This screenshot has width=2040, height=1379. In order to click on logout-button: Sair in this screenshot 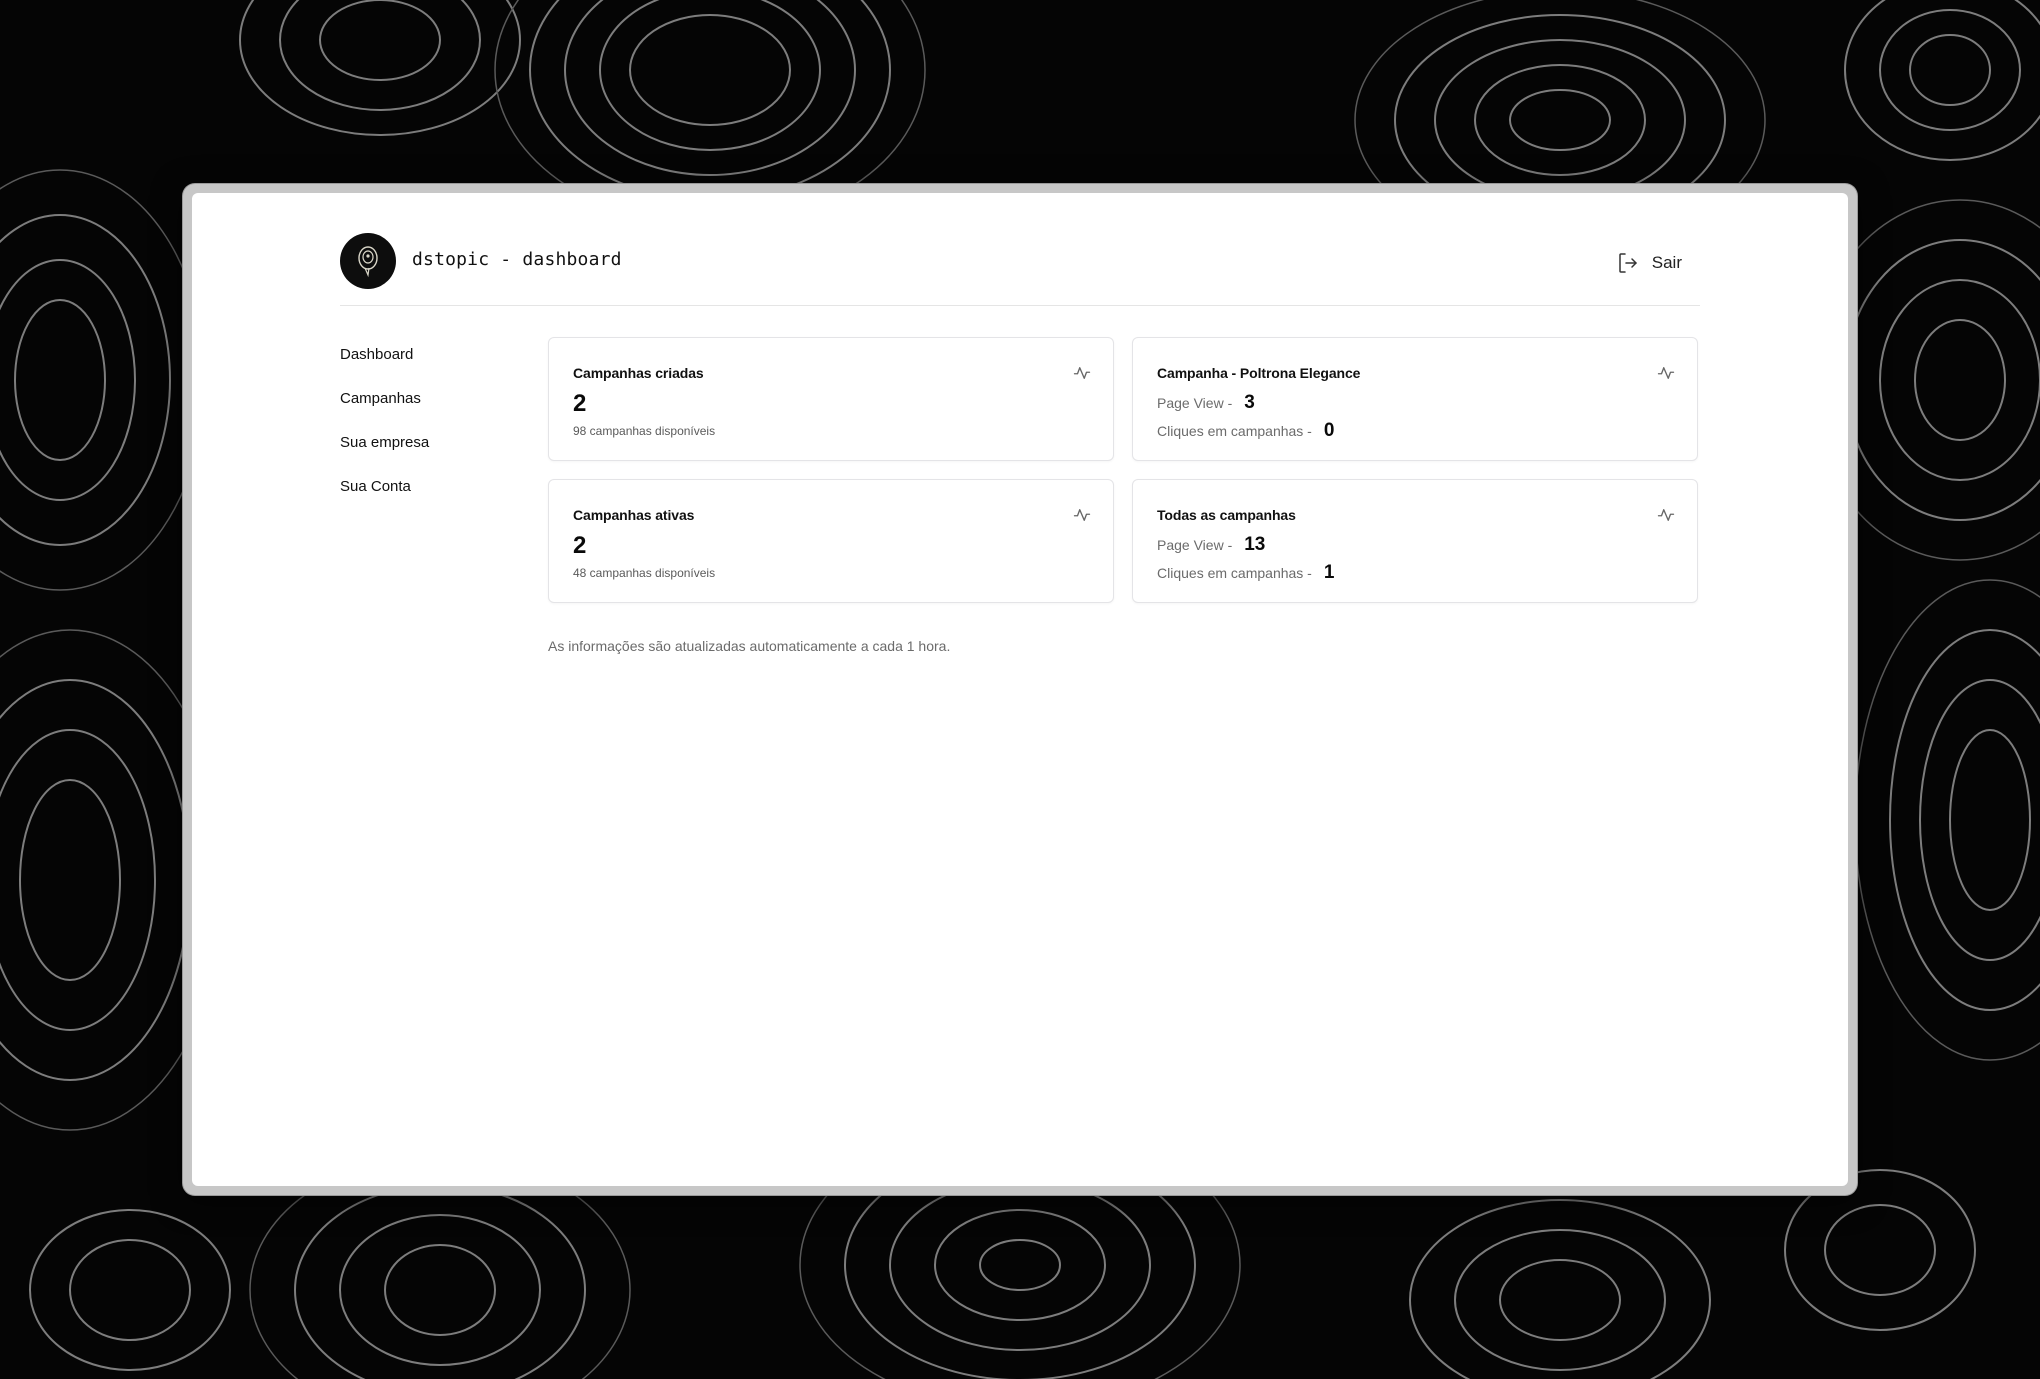, I will do `click(1649, 263)`.